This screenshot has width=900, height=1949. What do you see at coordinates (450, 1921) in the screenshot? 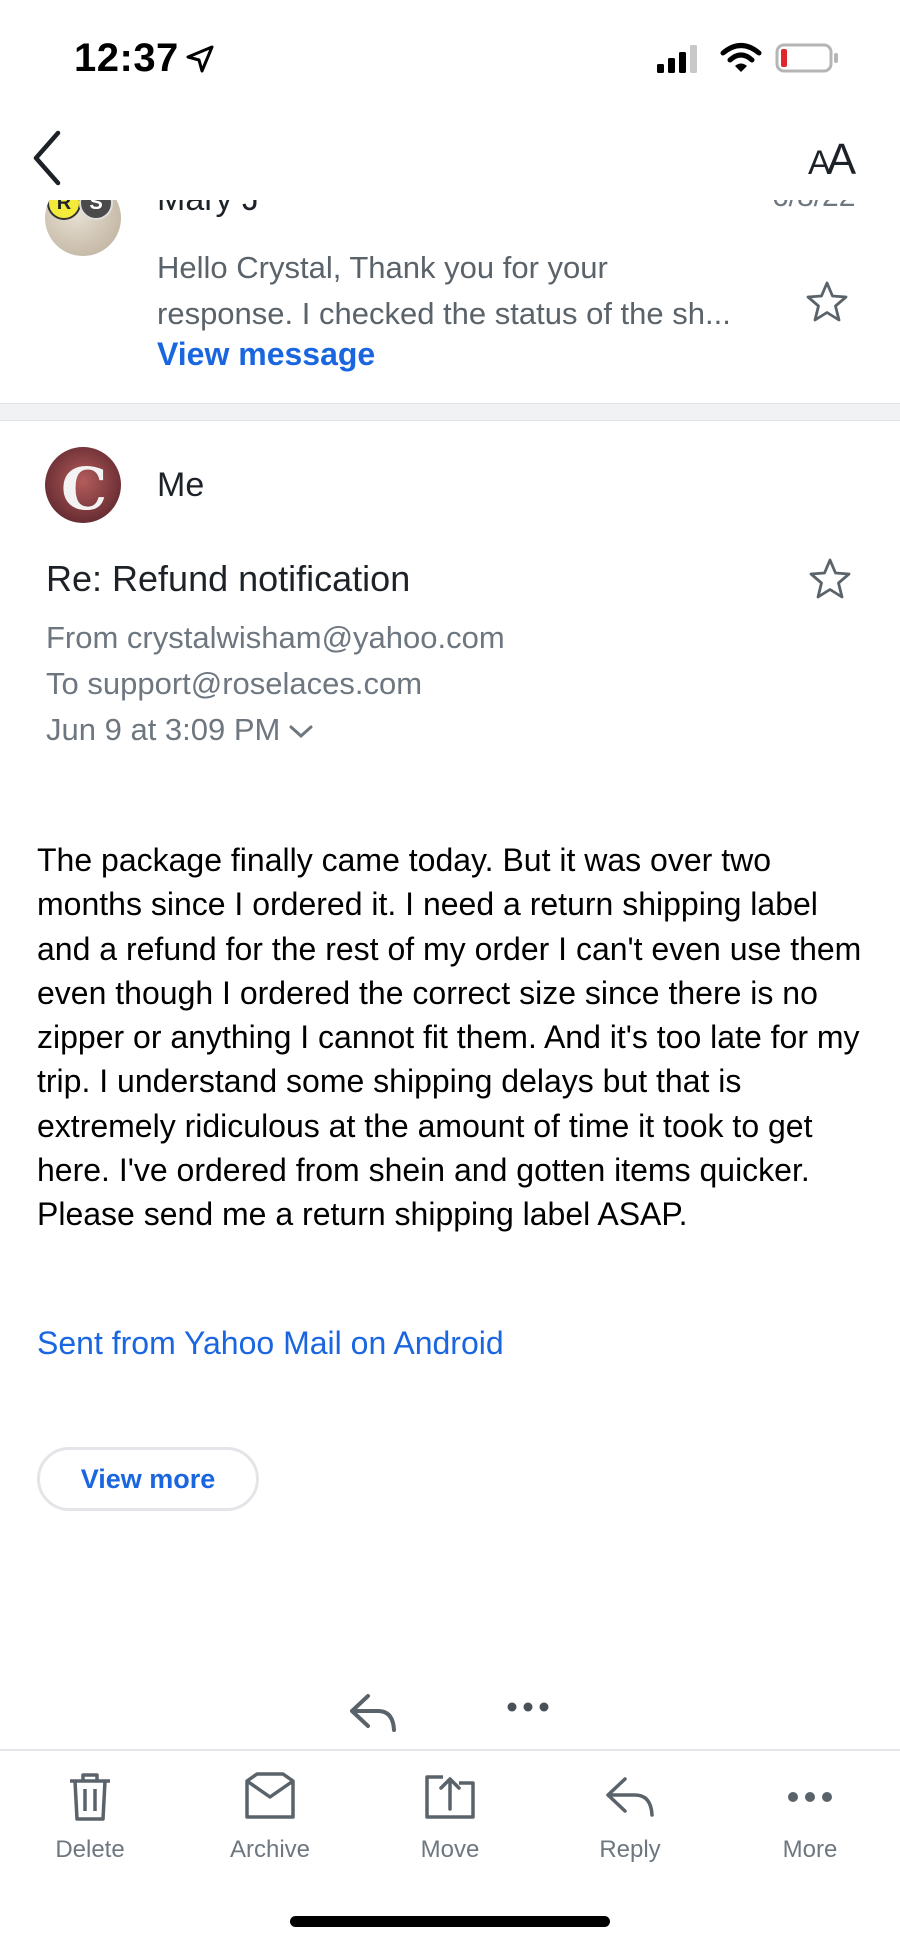
I see `home-indicator` at bounding box center [450, 1921].